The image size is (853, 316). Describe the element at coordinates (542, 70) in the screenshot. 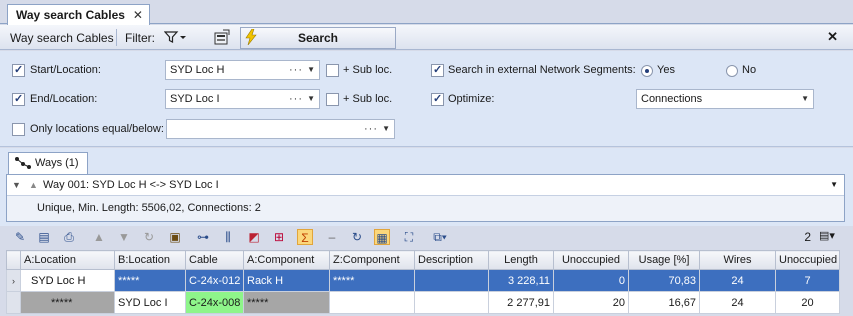

I see `external-segments-label: Search in external Network Segments:` at that location.